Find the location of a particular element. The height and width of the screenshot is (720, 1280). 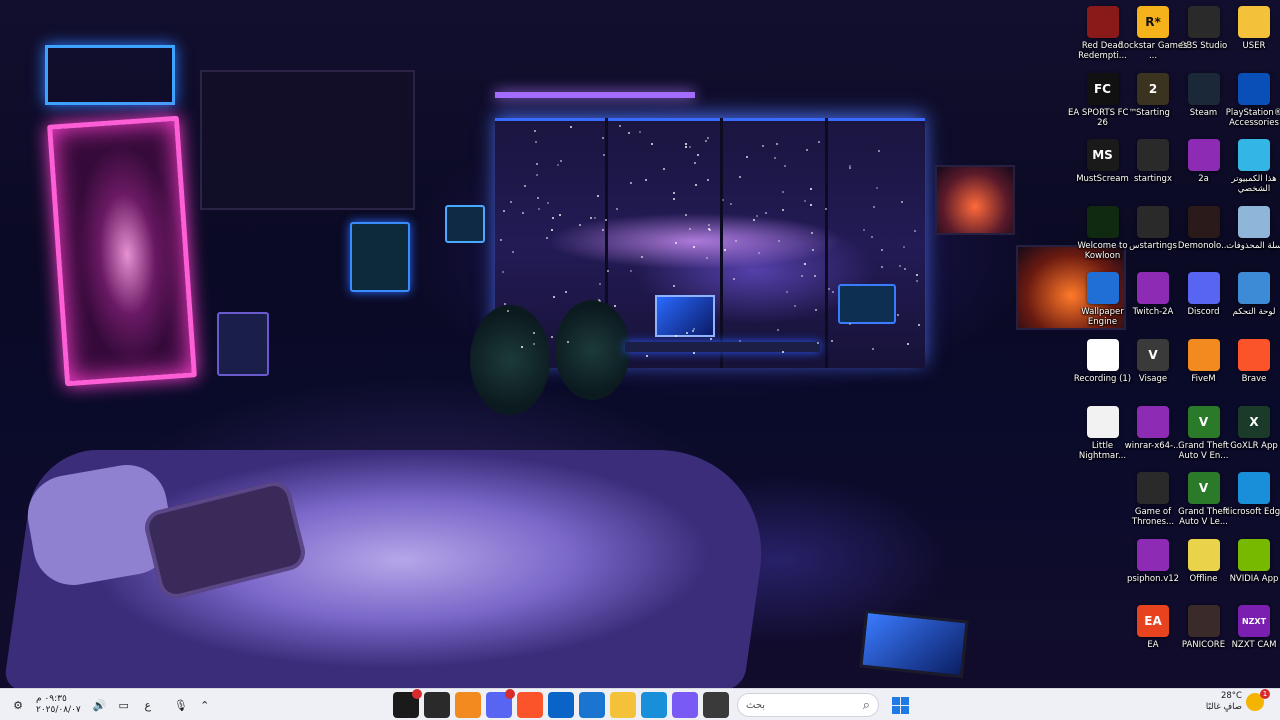

nvidia-icon is located at coordinates (1254, 554).